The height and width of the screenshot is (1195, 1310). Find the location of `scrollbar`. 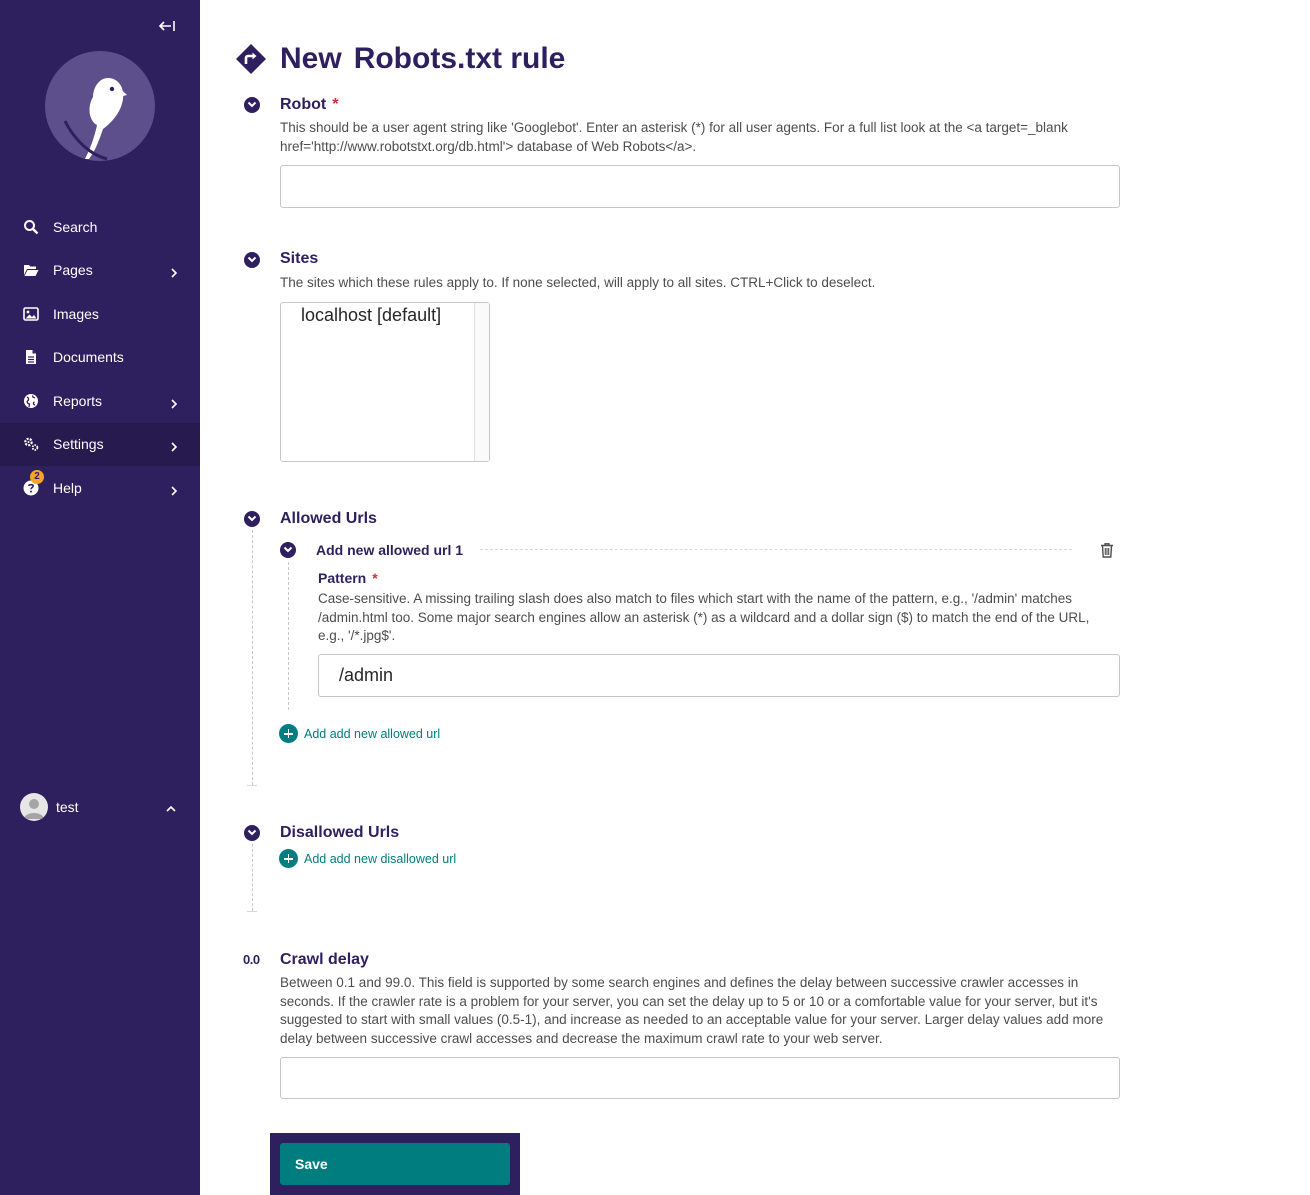

scrollbar is located at coordinates (481, 382).